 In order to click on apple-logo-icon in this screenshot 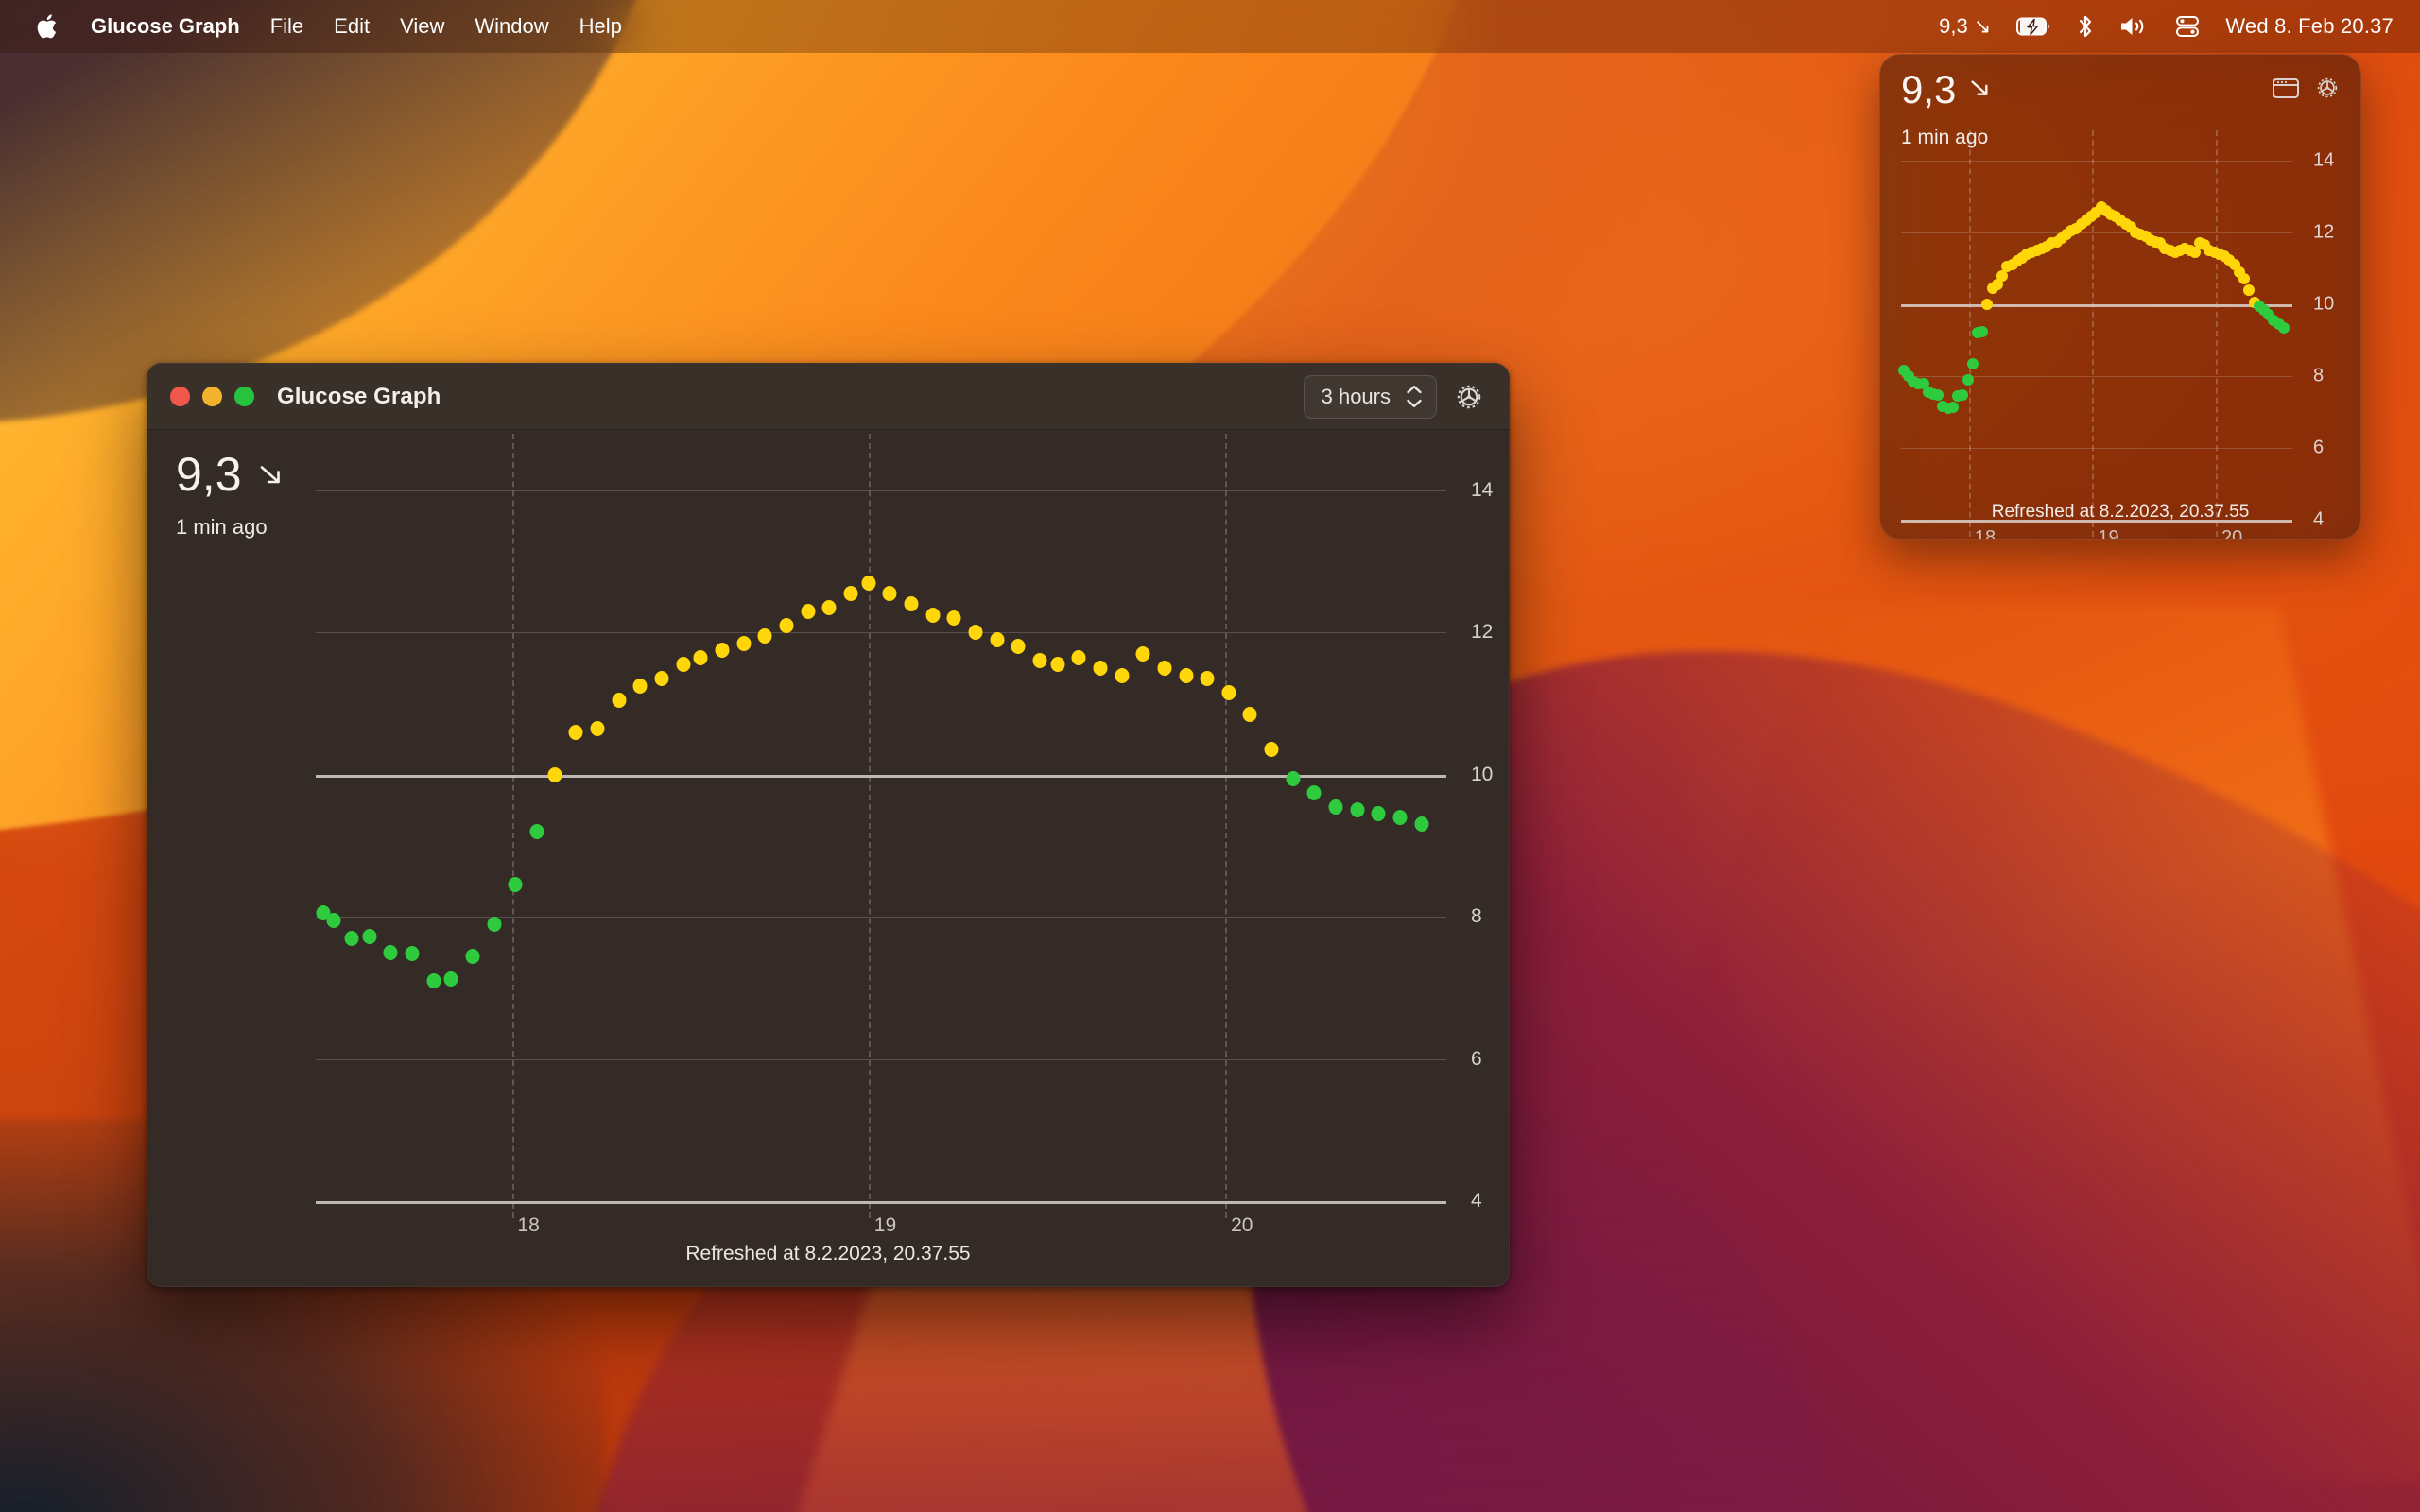, I will do `click(48, 26)`.